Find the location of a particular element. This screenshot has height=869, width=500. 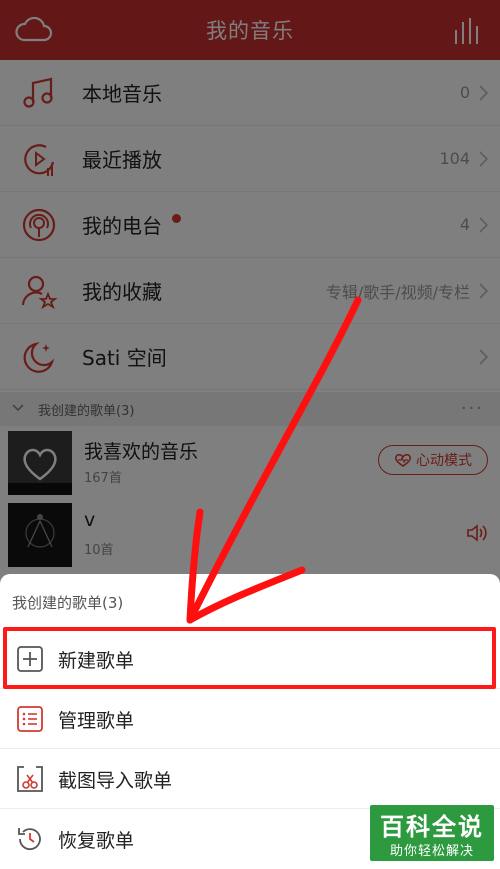

sheet-title: 我创建的歌单(3) is located at coordinates (68, 603).